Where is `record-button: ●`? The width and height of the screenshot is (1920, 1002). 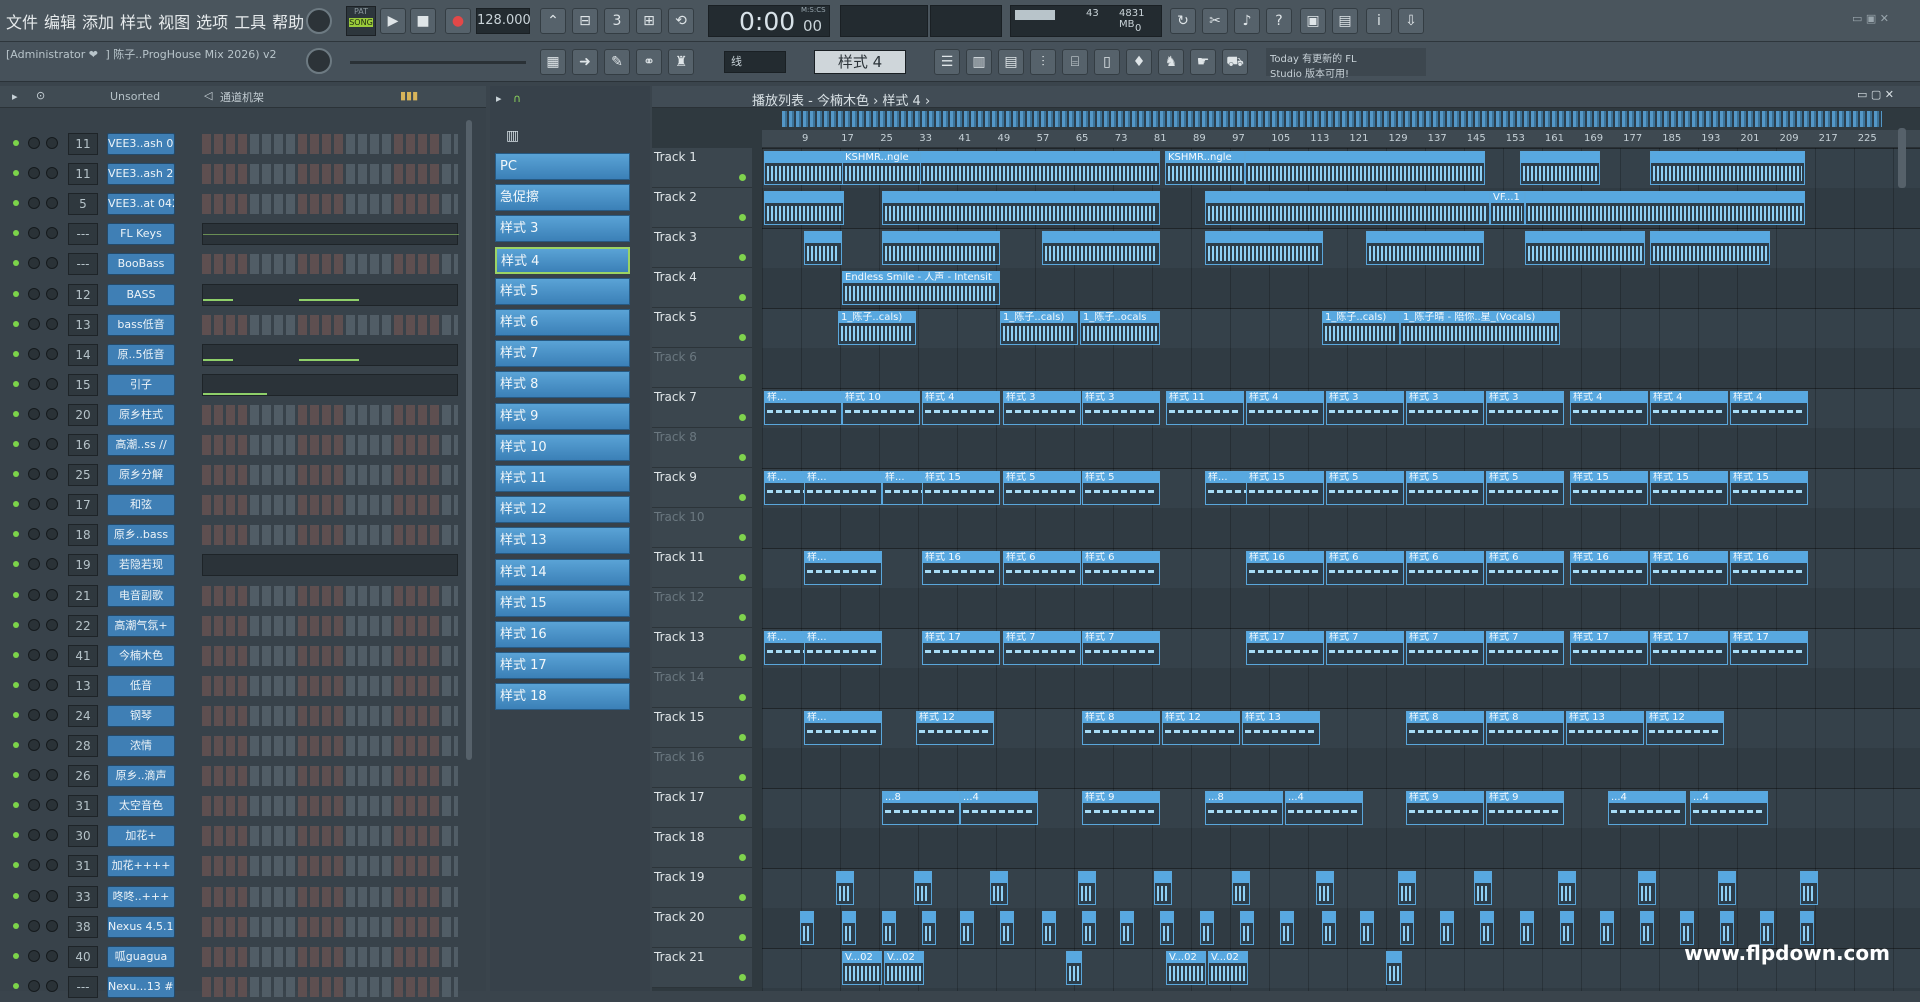
record-button: ● is located at coordinates (458, 21).